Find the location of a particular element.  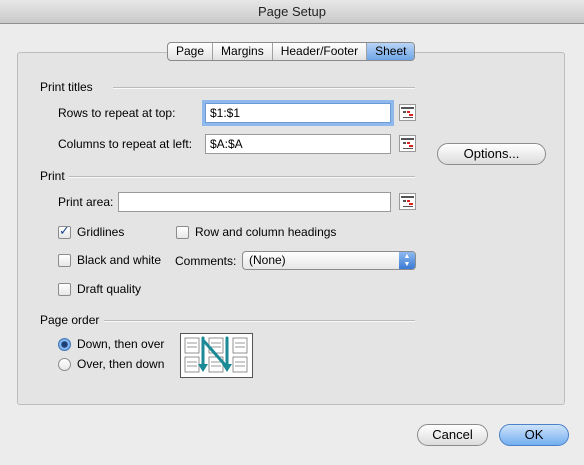

down-then-over-radio: Down, then over is located at coordinates (111, 344).